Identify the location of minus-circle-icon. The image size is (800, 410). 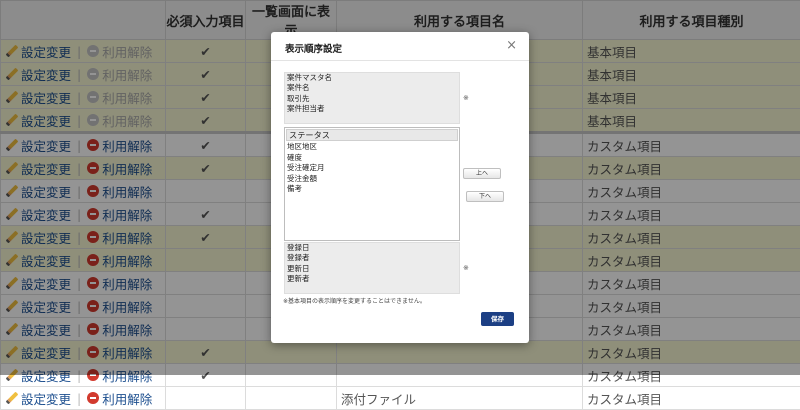
(93, 398).